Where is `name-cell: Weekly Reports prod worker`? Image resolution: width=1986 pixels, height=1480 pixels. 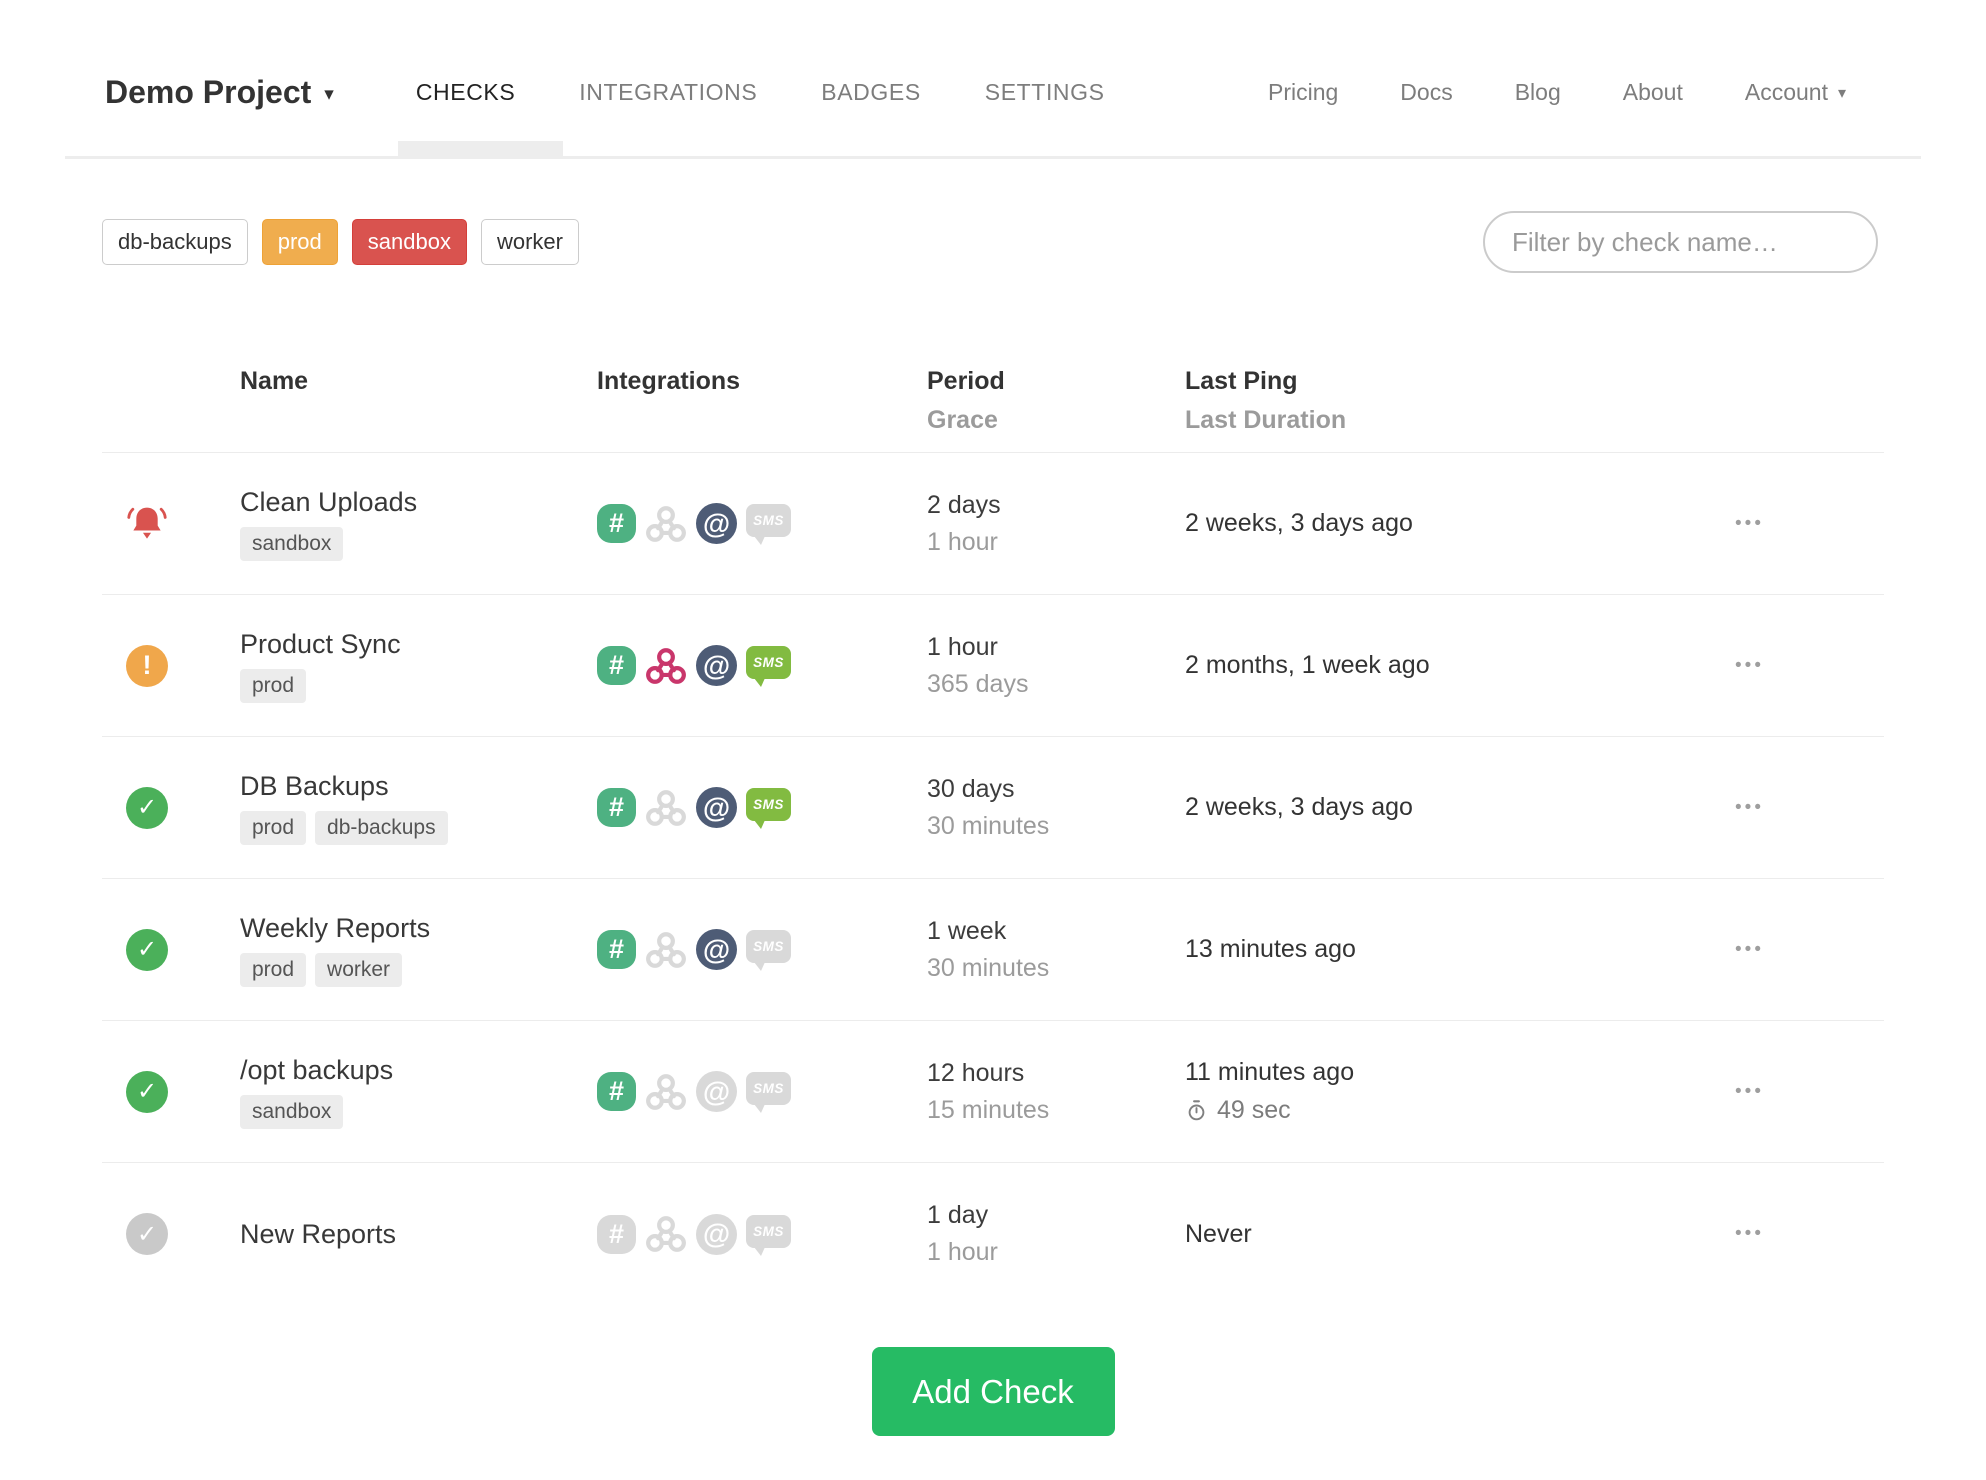
name-cell: Weekly Reports prod worker is located at coordinates (394, 950).